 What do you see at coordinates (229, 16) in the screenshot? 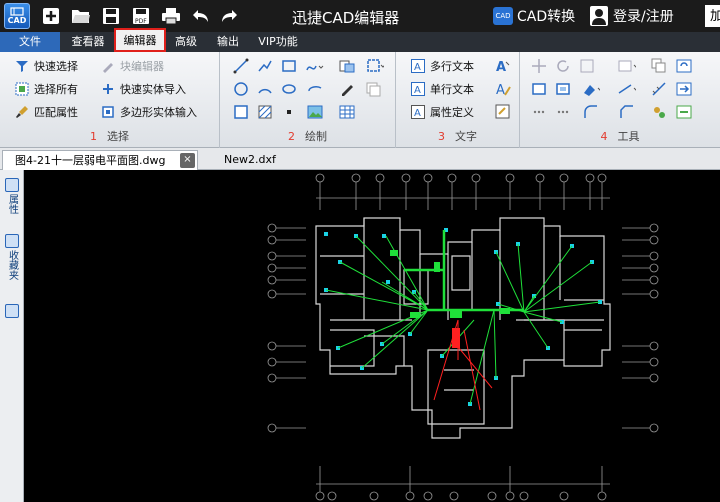
I see `redo-icon` at bounding box center [229, 16].